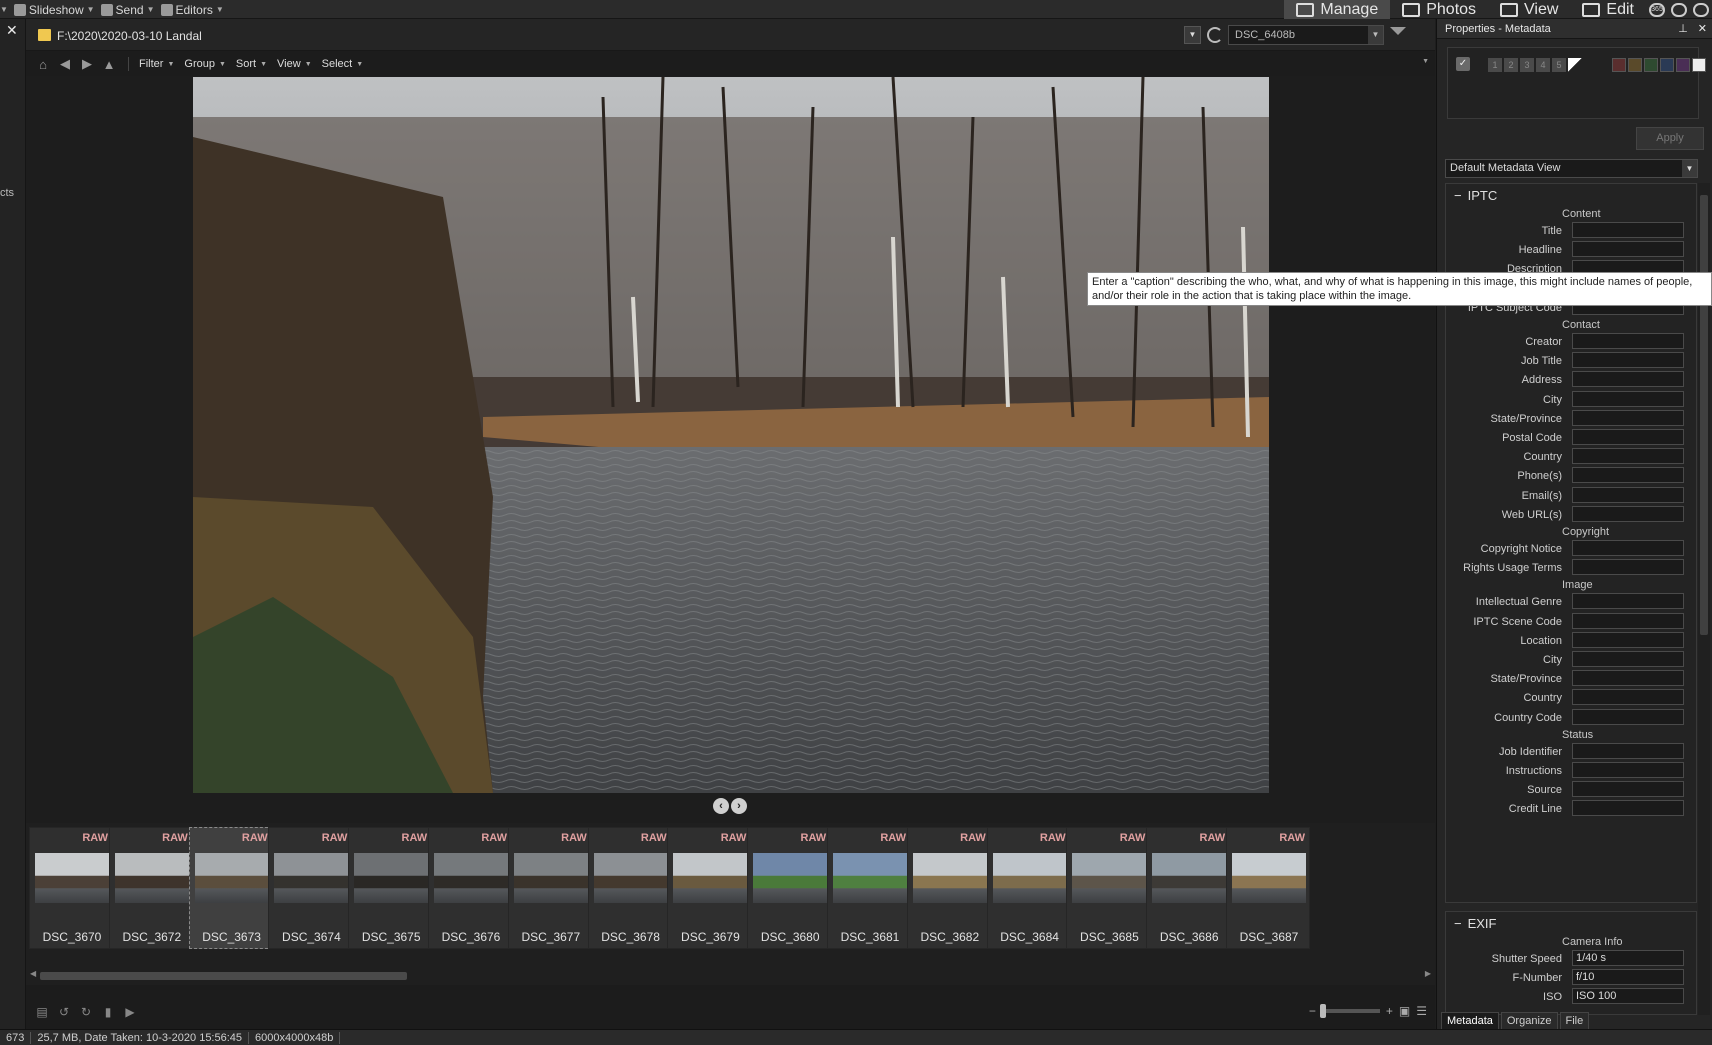 The width and height of the screenshot is (1712, 1045). Describe the element at coordinates (1268, 888) in the screenshot. I see `thumbnail: RAW DSC_3687` at that location.